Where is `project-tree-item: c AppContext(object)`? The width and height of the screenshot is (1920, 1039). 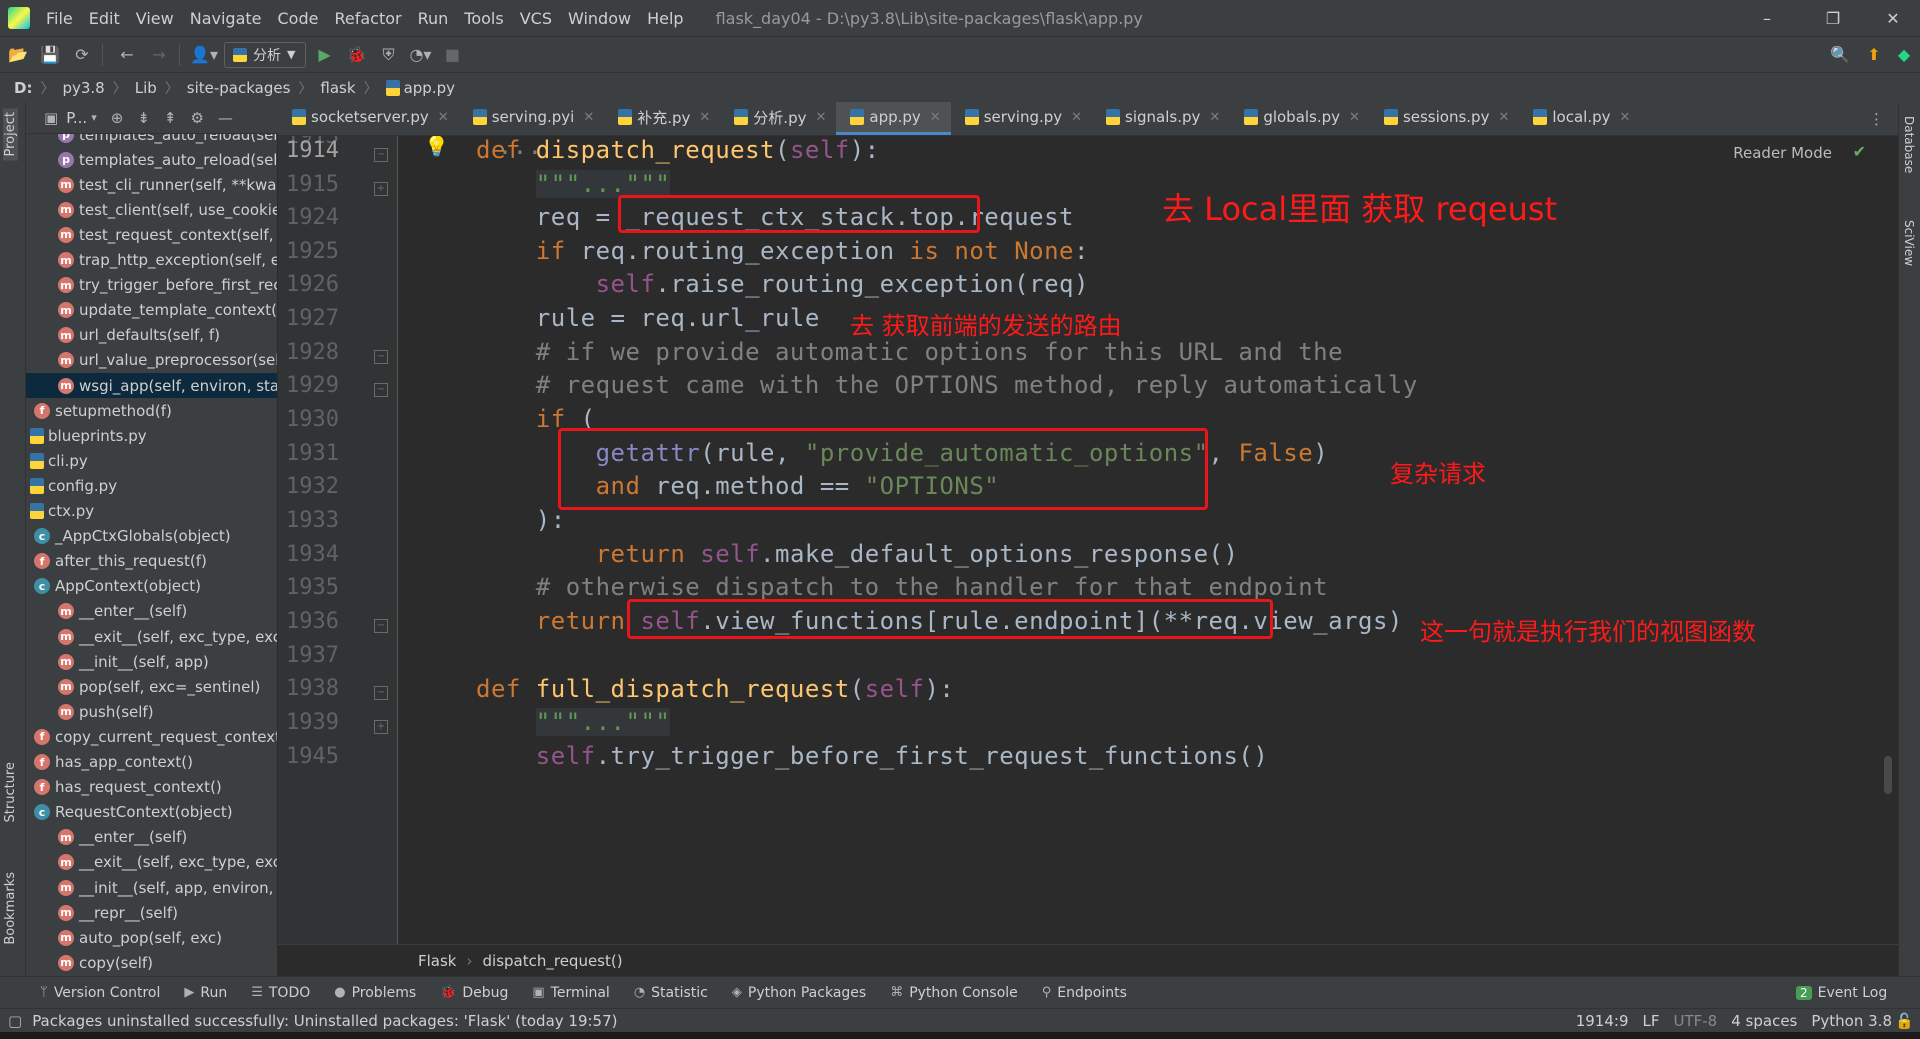 project-tree-item: c AppContext(object) is located at coordinates (151, 586).